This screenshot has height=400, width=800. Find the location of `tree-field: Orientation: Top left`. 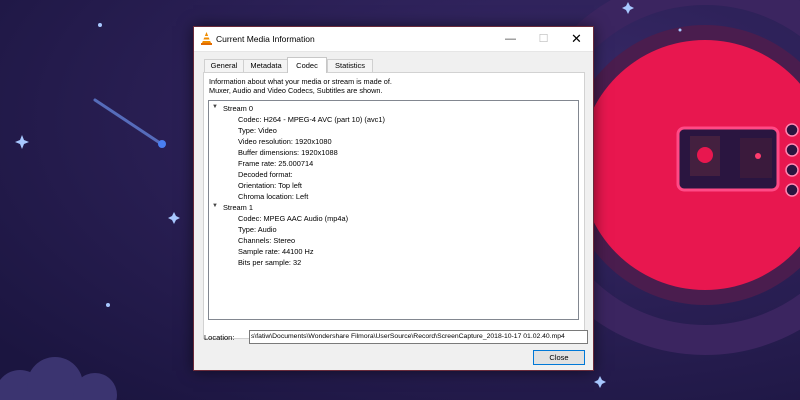

tree-field: Orientation: Top left is located at coordinates (270, 185).